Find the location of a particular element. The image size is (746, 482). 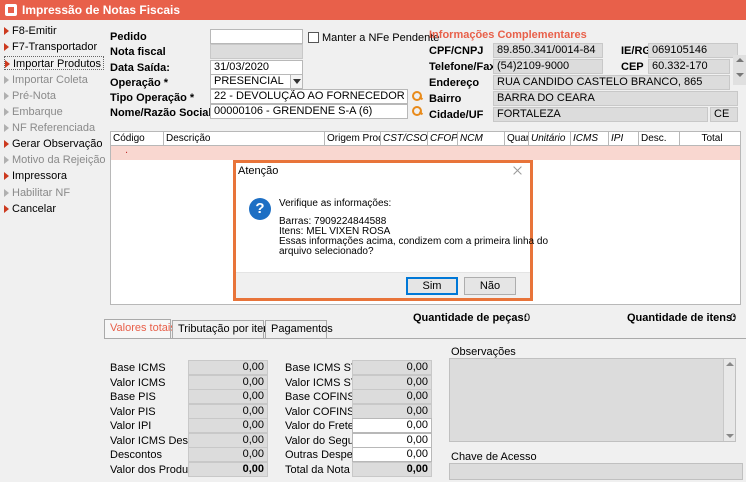

dialog-title: Atenção is located at coordinates (258, 171).